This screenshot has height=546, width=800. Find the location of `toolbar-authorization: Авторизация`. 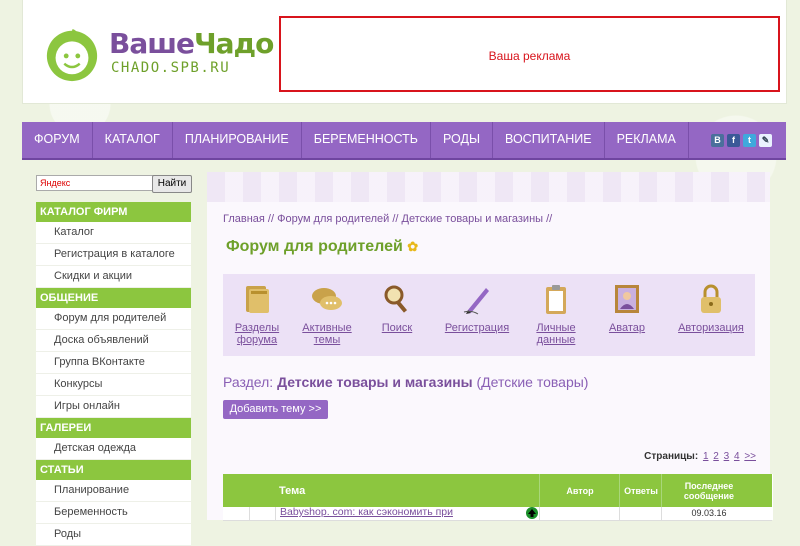

toolbar-authorization: Авторизация is located at coordinates (711, 308).